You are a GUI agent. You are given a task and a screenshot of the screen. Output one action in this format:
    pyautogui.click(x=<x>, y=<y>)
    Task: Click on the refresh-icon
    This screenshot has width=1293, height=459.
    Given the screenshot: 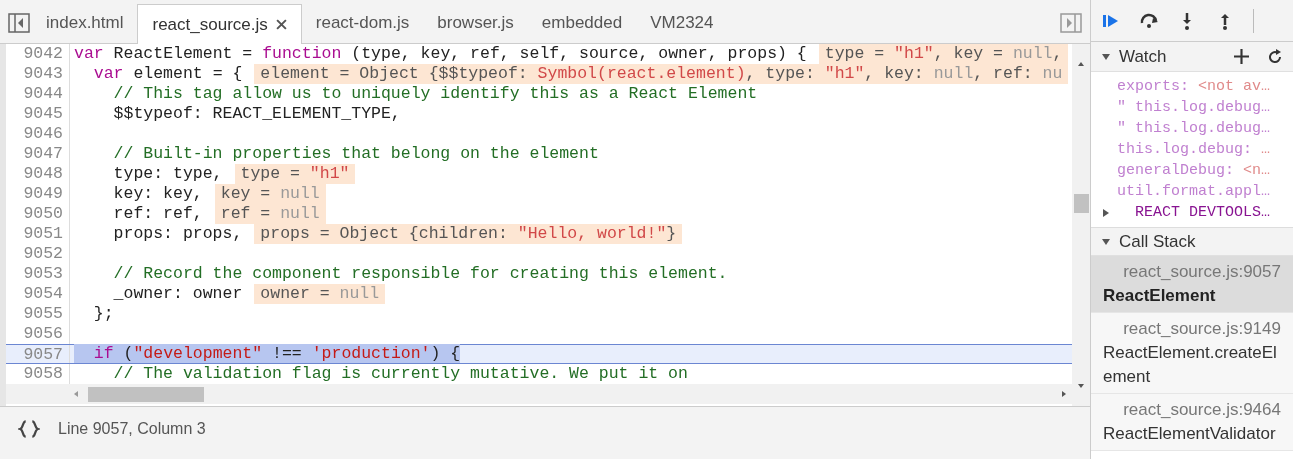 What is the action you would take?
    pyautogui.click(x=1275, y=56)
    